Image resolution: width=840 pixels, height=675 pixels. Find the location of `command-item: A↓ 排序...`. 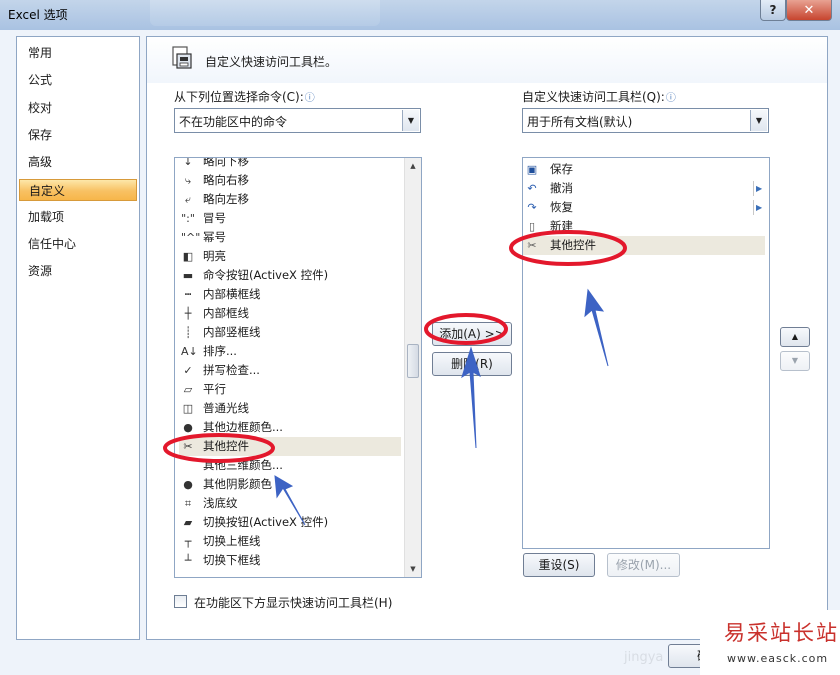

command-item: A↓ 排序... is located at coordinates (290, 351).